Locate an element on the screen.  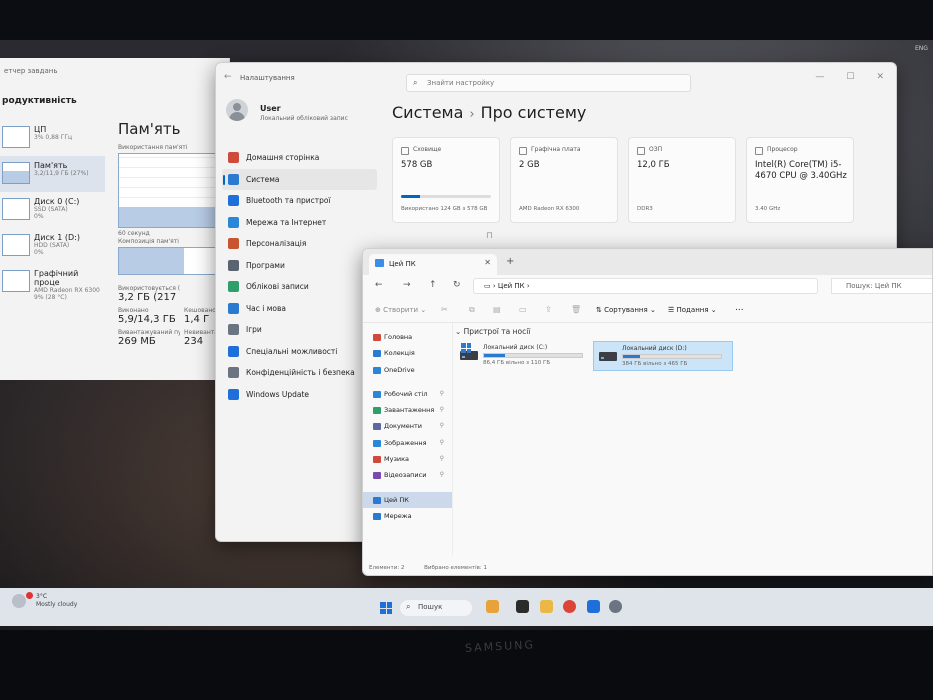
weather-description: Mostly cloudy is located at coordinates (56, 604).